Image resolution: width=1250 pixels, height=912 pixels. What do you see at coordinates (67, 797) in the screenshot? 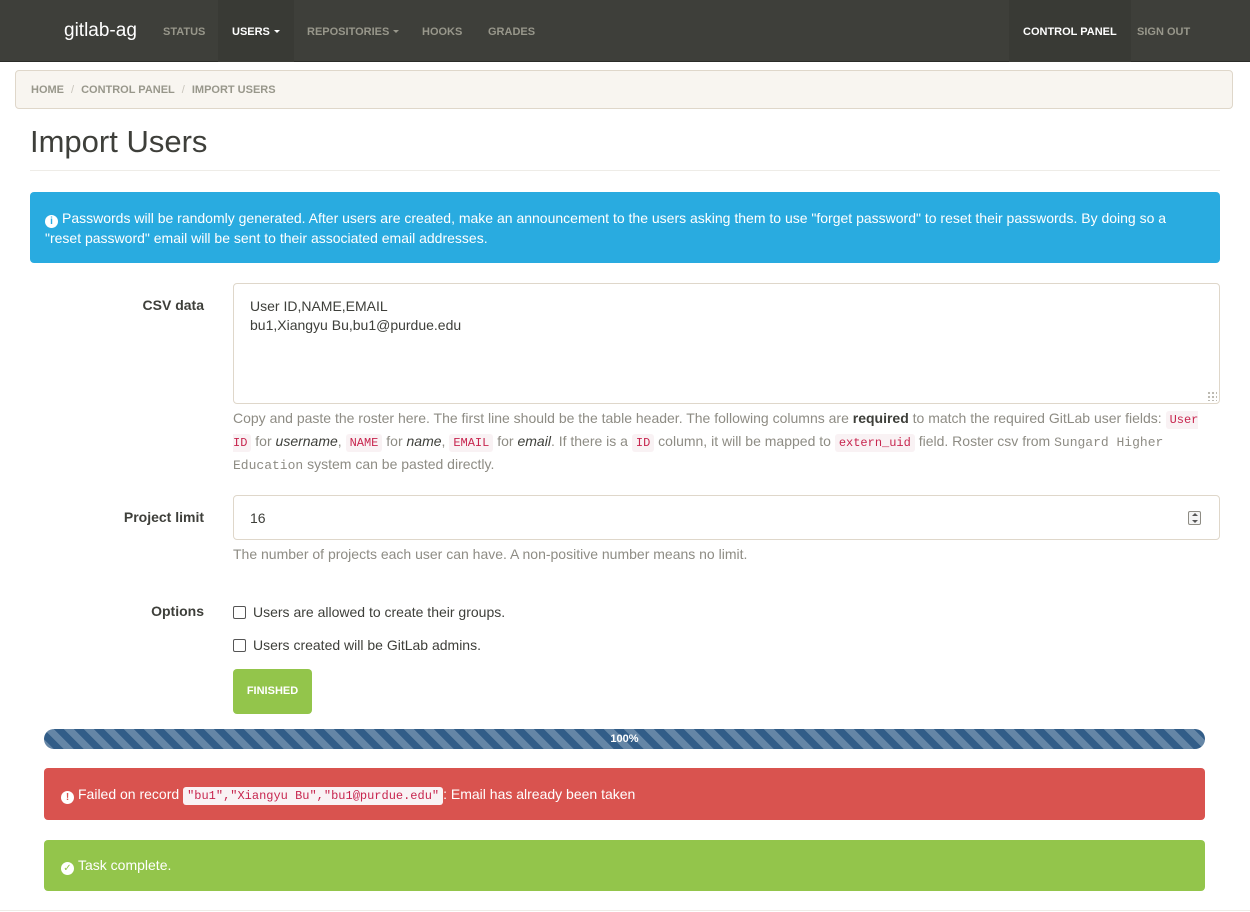
I see `exclamation-circle-icon: !` at bounding box center [67, 797].